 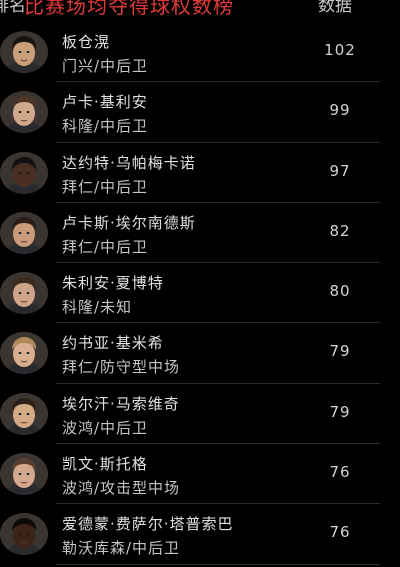 What do you see at coordinates (129, 9) in the screenshot?
I see `page-title: 比赛场均夺得球权数榜` at bounding box center [129, 9].